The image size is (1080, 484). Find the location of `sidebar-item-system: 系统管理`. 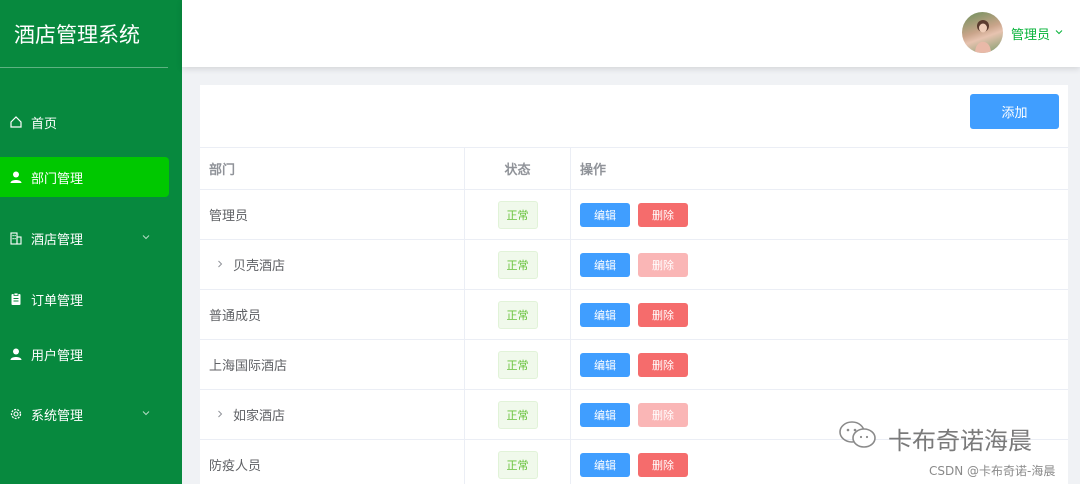

sidebar-item-system: 系统管理 is located at coordinates (84, 414).